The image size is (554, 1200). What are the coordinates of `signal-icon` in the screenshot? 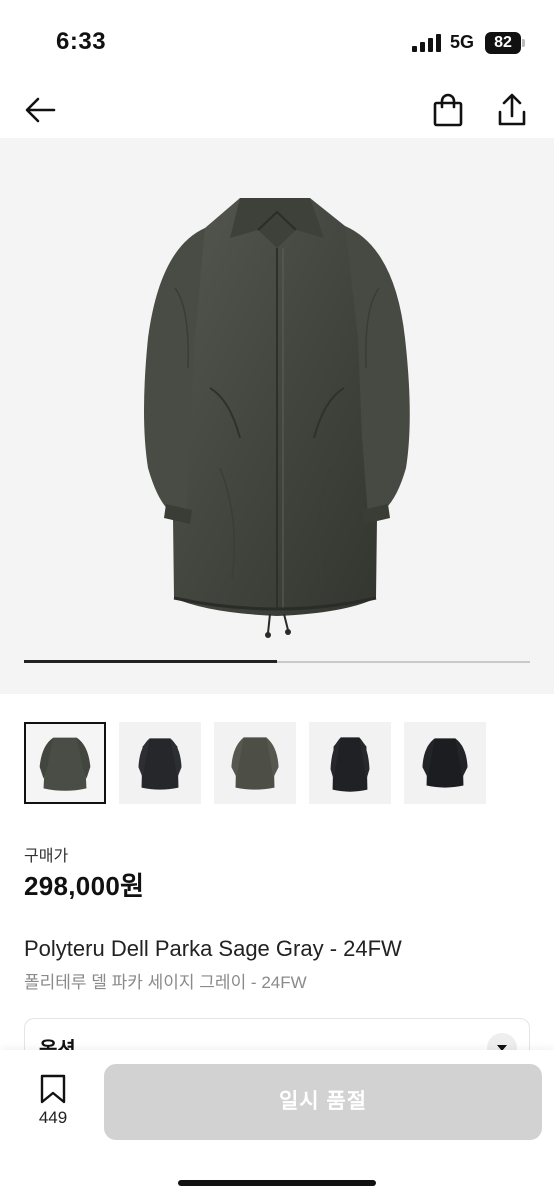 It's located at (426, 43).